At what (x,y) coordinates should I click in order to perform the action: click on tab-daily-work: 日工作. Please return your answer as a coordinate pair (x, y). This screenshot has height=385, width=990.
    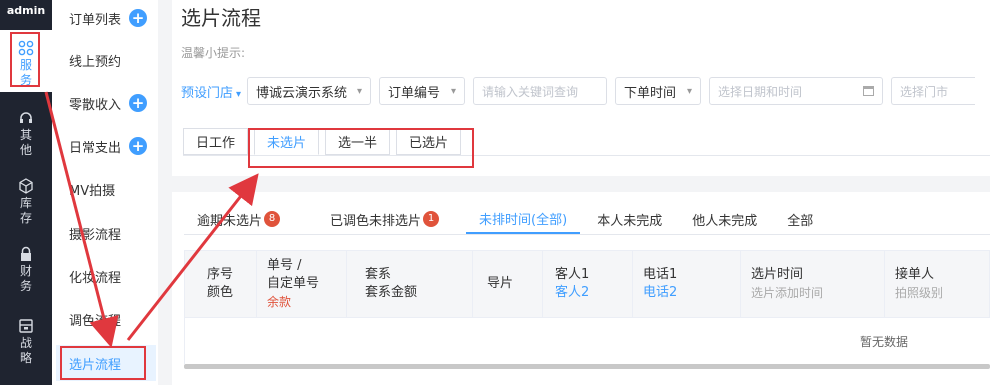
    Looking at the image, I should click on (216, 141).